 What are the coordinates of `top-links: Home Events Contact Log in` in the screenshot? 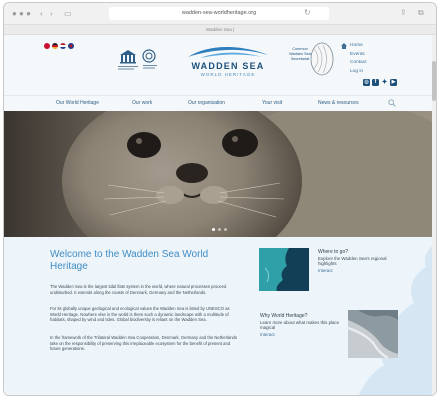 It's located at (354, 59).